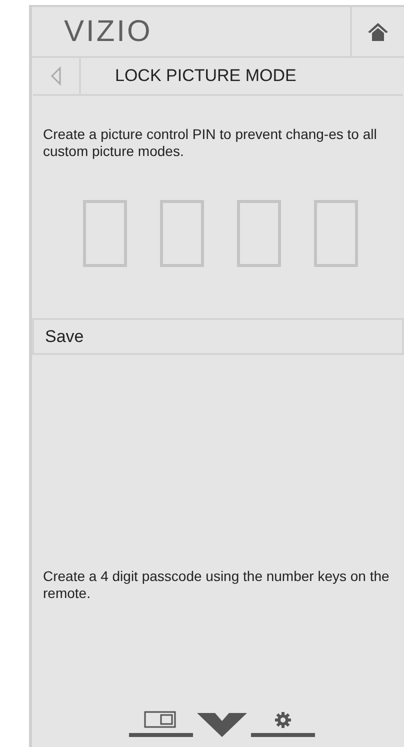 Image resolution: width=404 pixels, height=747 pixels. What do you see at coordinates (216, 585) in the screenshot?
I see `hint-text: Create a 4 digit passcode using the number keys on the remote.` at bounding box center [216, 585].